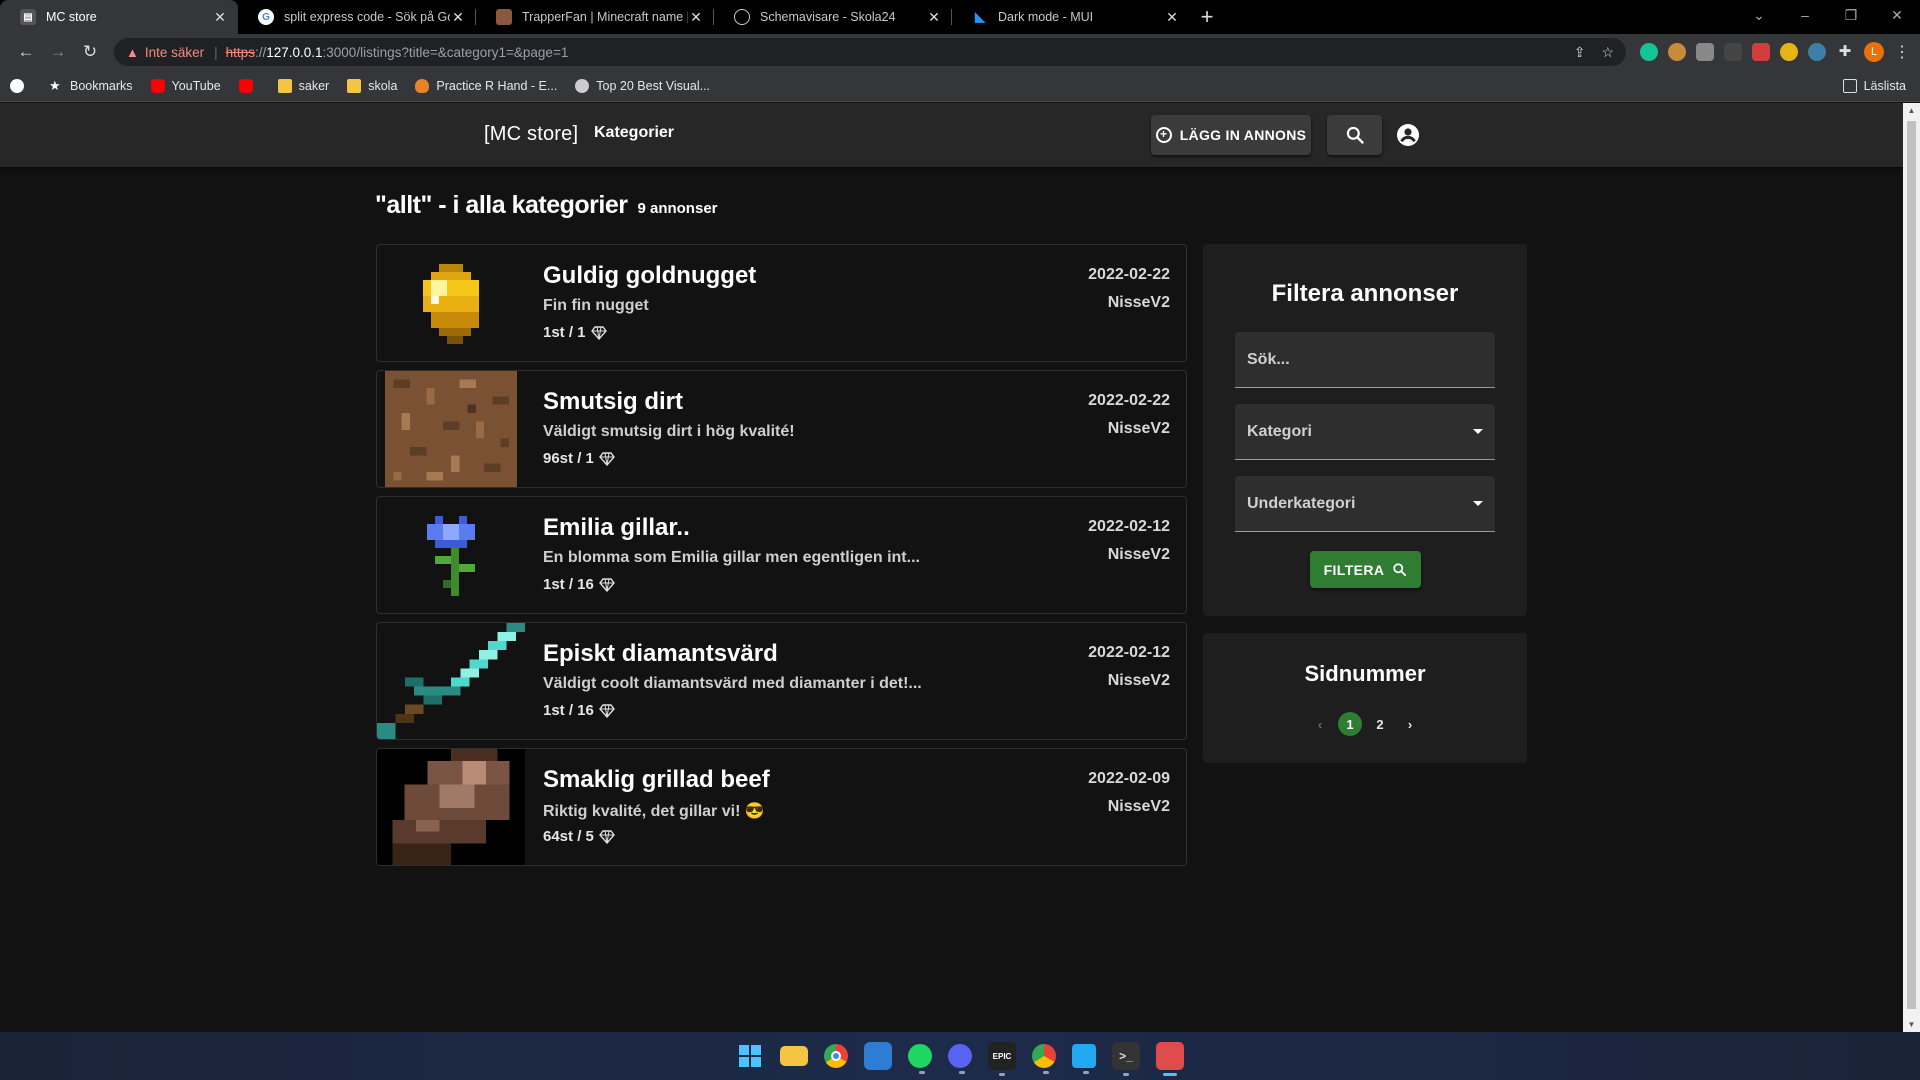 Image resolution: width=1920 pixels, height=1080 pixels. I want to click on extension-globe-icon, so click(1817, 52).